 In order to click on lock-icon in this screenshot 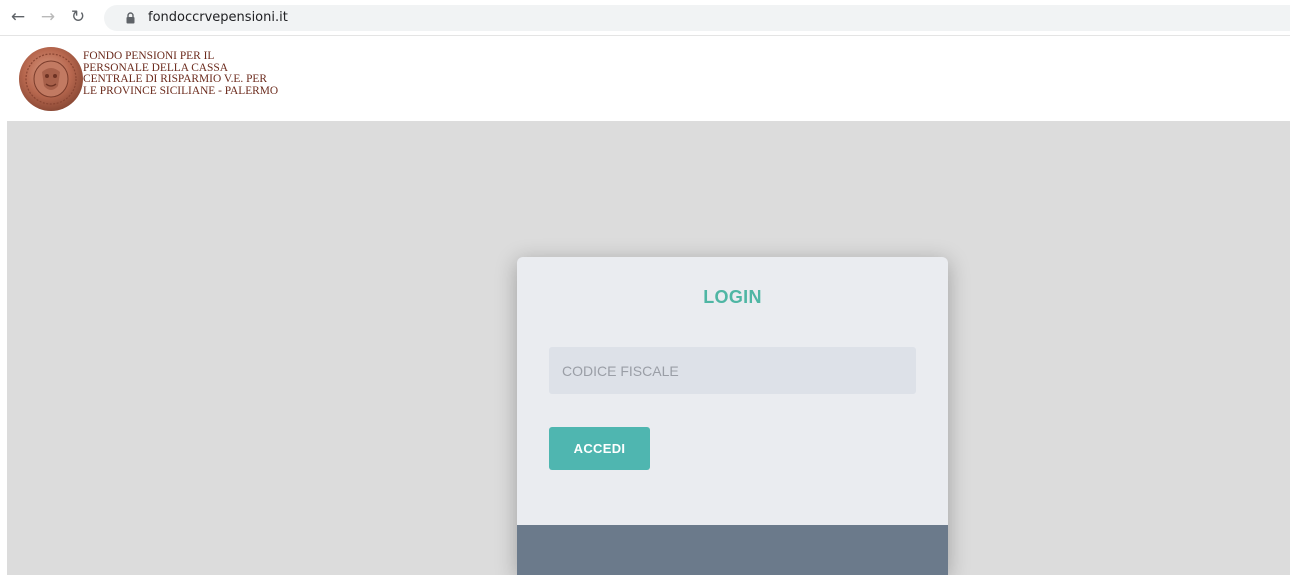, I will do `click(130, 18)`.